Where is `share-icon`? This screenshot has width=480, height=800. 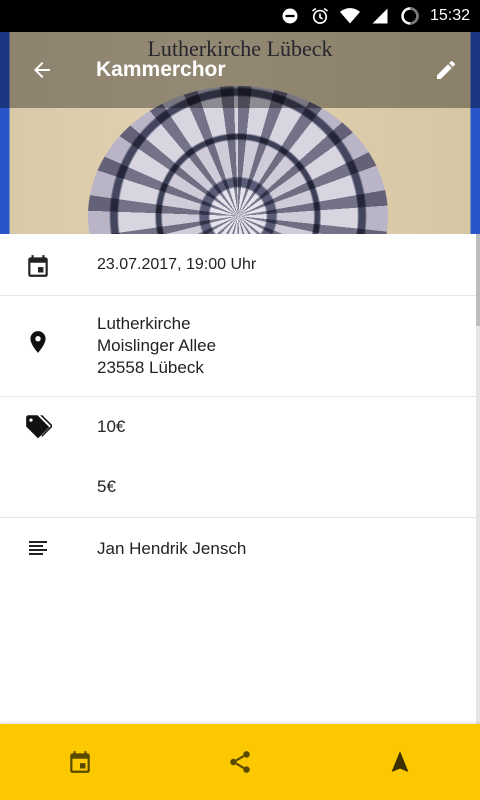 share-icon is located at coordinates (240, 762).